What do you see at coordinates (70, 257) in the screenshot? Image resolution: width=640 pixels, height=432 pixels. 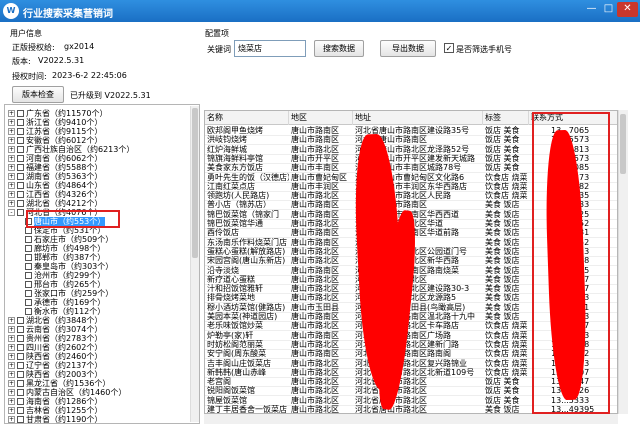 I see `tree-item-label: 邯郸市（约387个）` at bounding box center [70, 257].